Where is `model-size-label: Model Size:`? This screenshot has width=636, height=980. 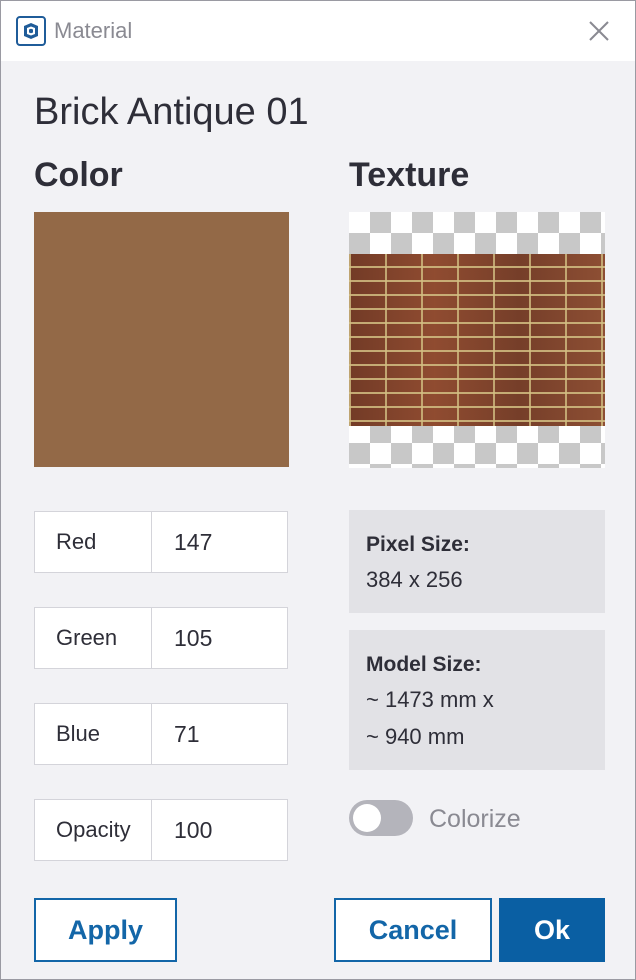
model-size-label: Model Size: is located at coordinates (424, 664).